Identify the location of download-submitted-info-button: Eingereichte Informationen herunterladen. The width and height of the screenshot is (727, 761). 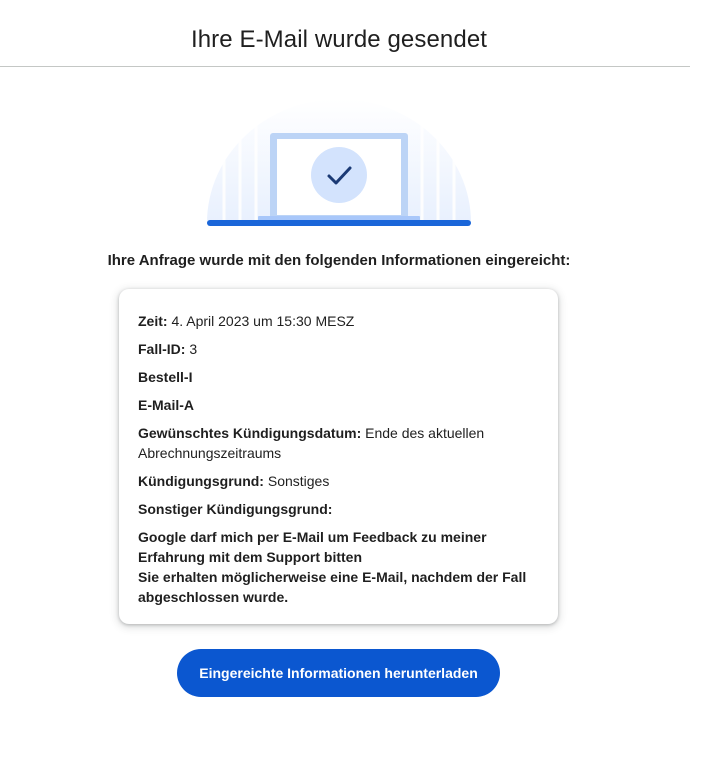
(338, 673).